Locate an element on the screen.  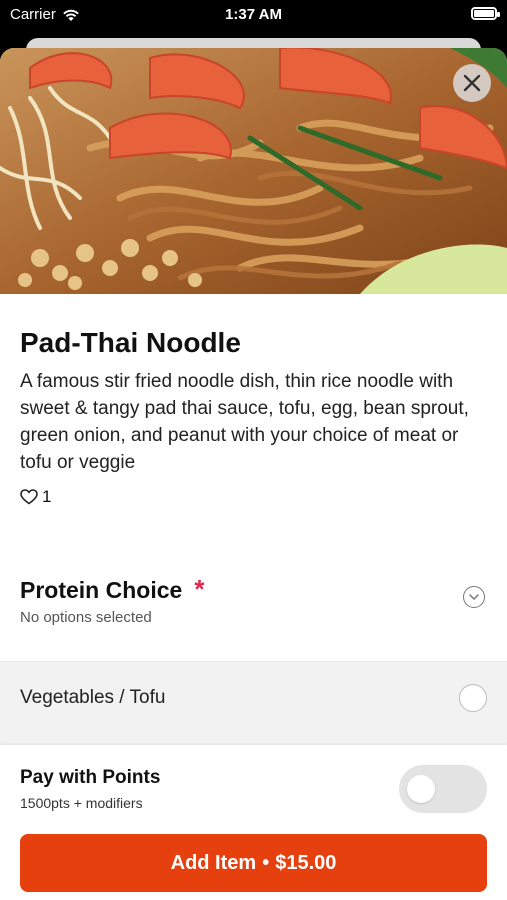
modifier-group-header: Protein Choice * is located at coordinates (112, 589).